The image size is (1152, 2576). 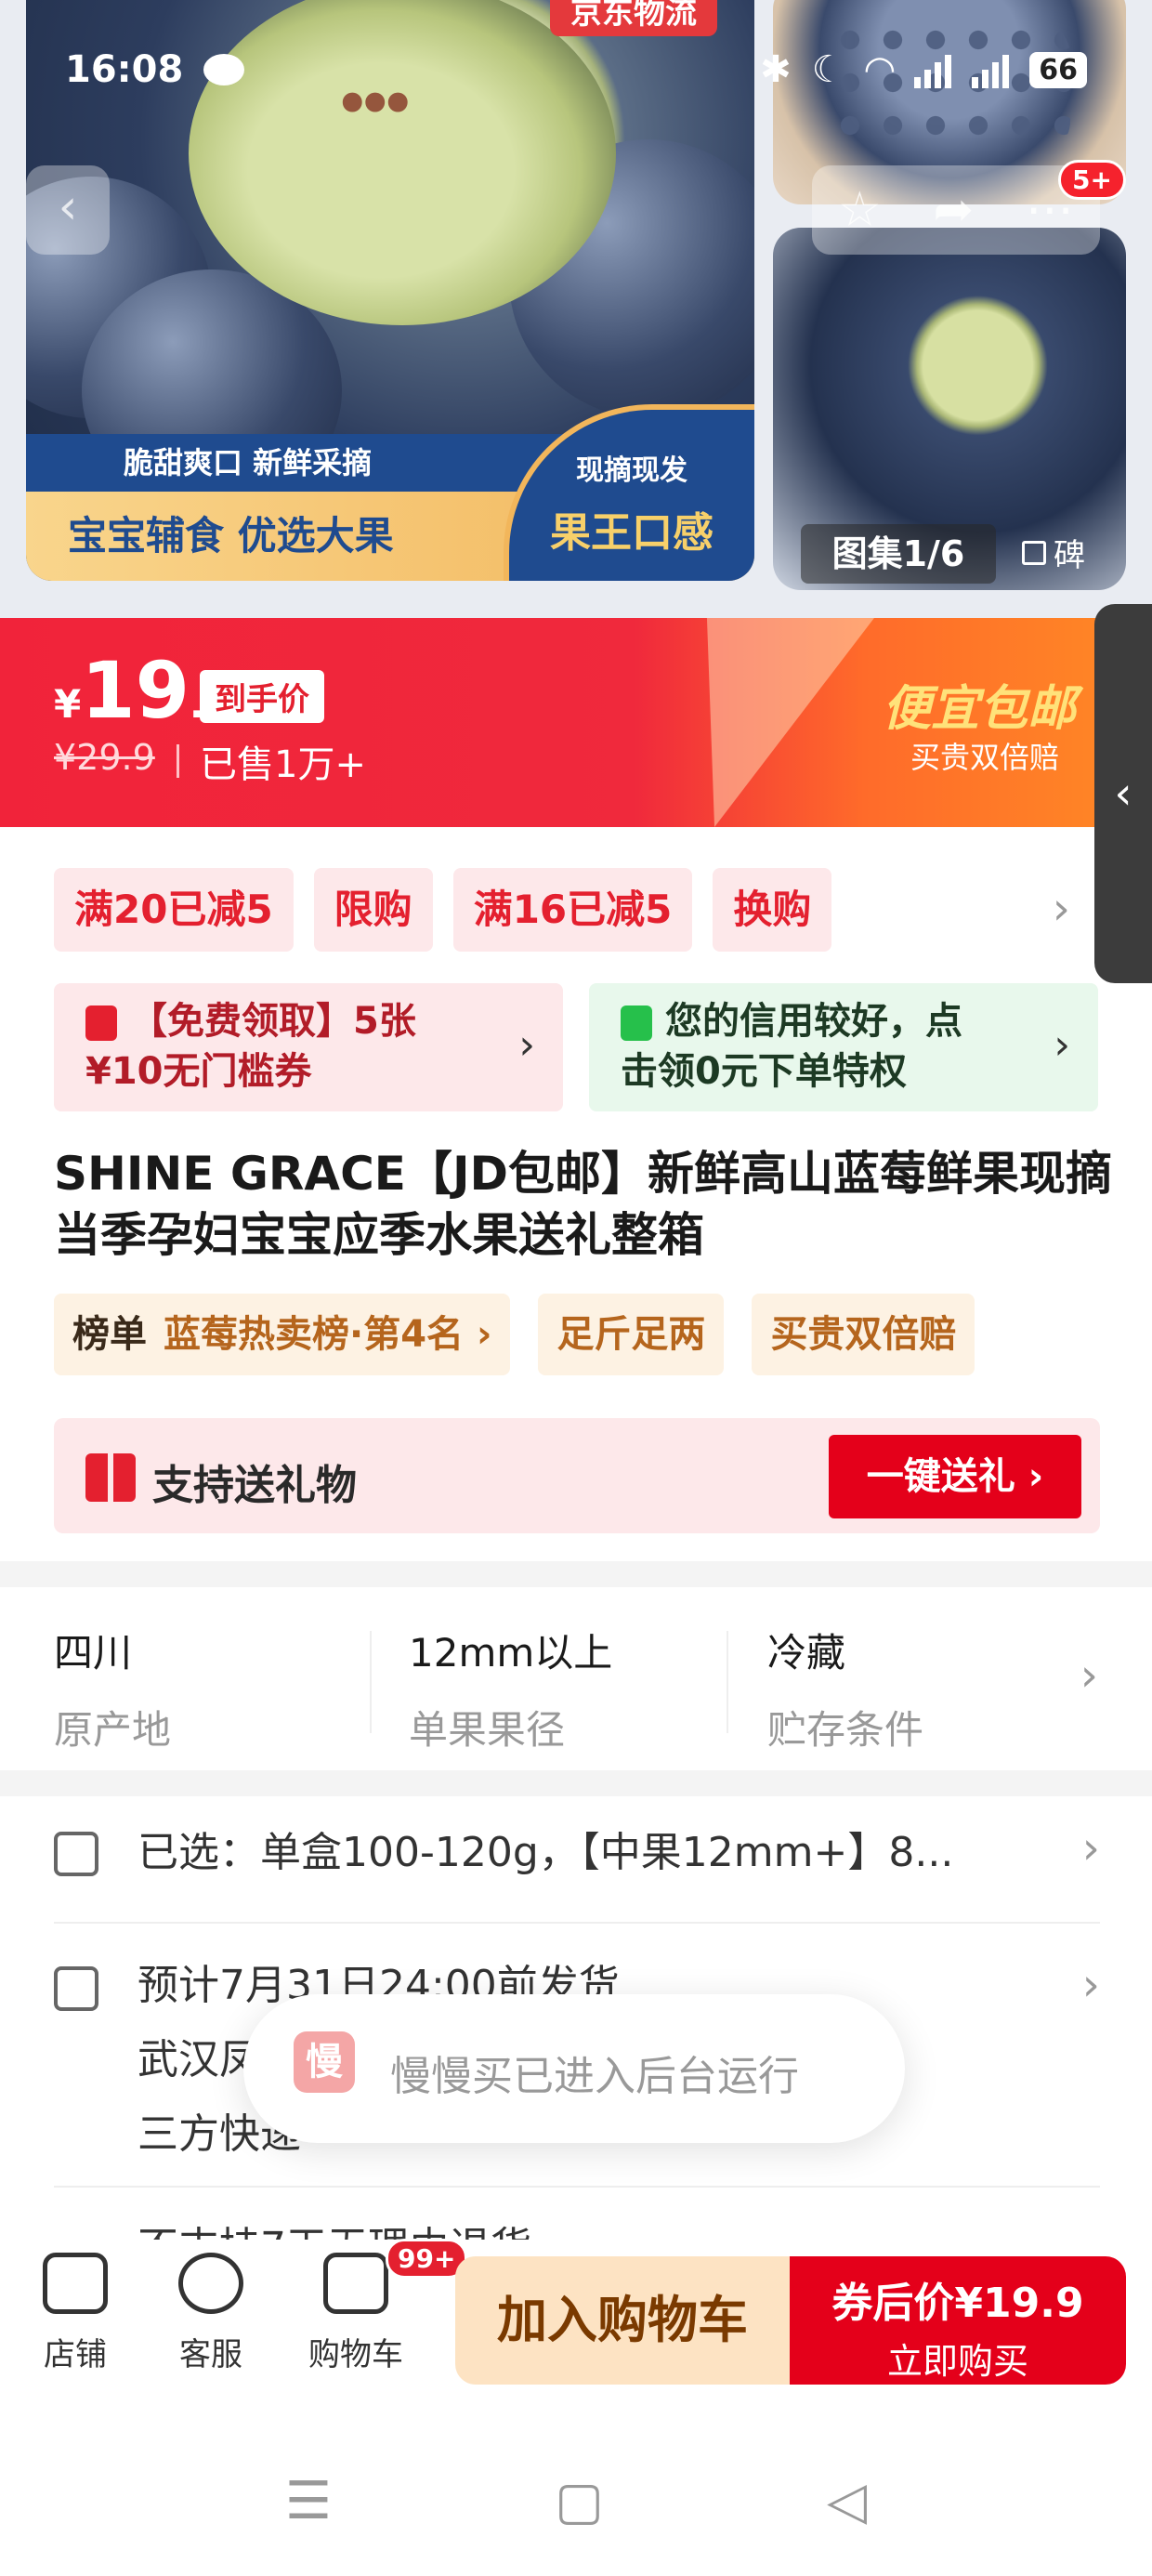 What do you see at coordinates (76, 1988) in the screenshot?
I see `delivery-truck-icon` at bounding box center [76, 1988].